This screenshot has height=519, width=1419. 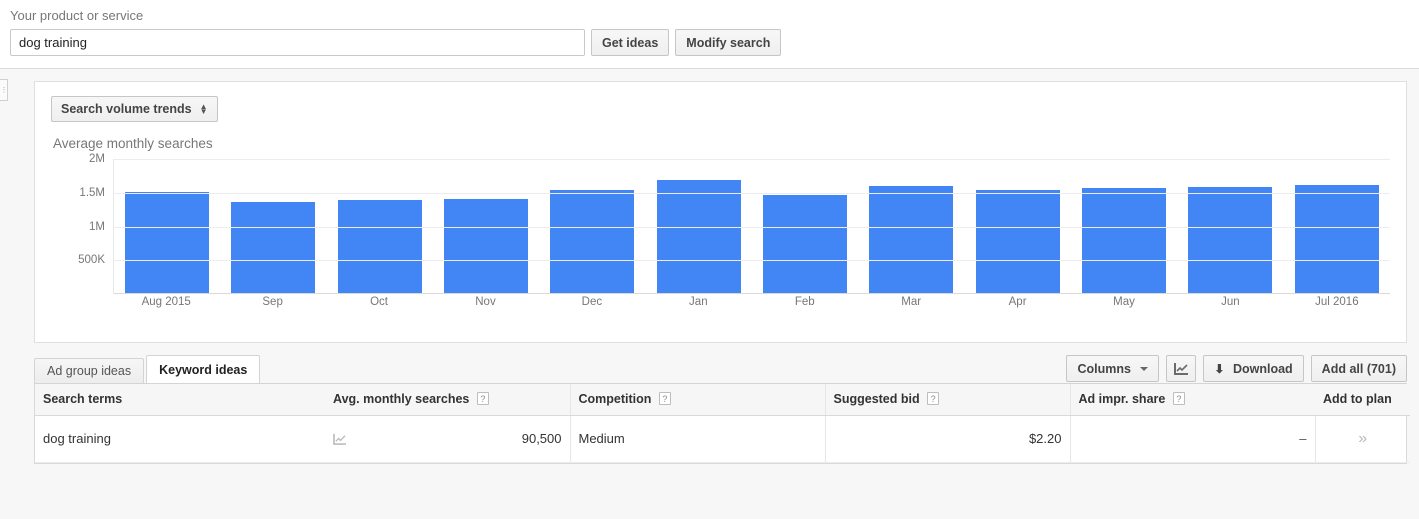 I want to click on y-axis-labels: 2M 1.5M 1M 500K, so click(x=80, y=223).